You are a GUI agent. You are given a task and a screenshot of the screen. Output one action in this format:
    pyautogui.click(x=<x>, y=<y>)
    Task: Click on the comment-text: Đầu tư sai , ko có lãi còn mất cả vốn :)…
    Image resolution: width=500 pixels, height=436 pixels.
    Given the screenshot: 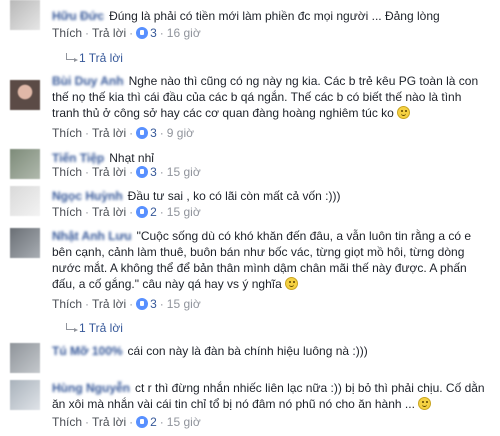 What is the action you would take?
    pyautogui.click(x=234, y=196)
    